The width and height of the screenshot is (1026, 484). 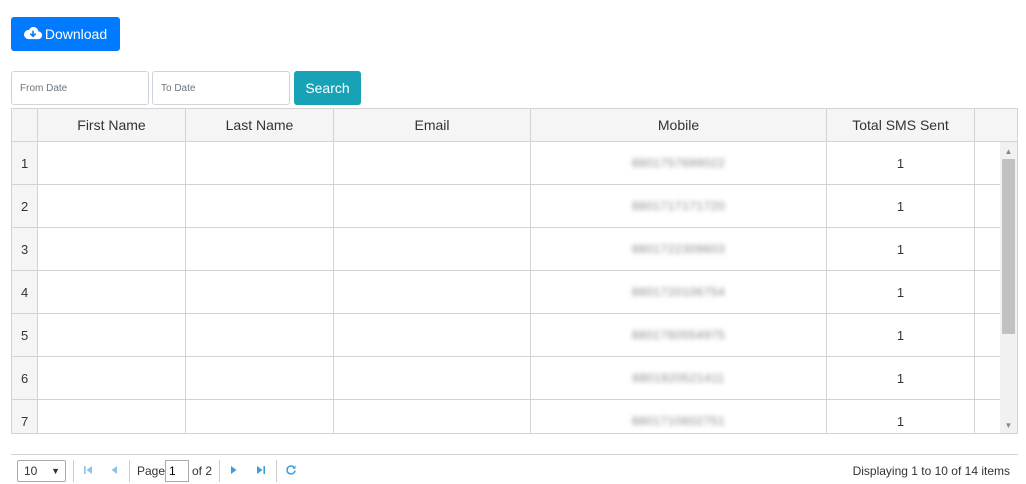 I want to click on header-email: Email, so click(x=432, y=125).